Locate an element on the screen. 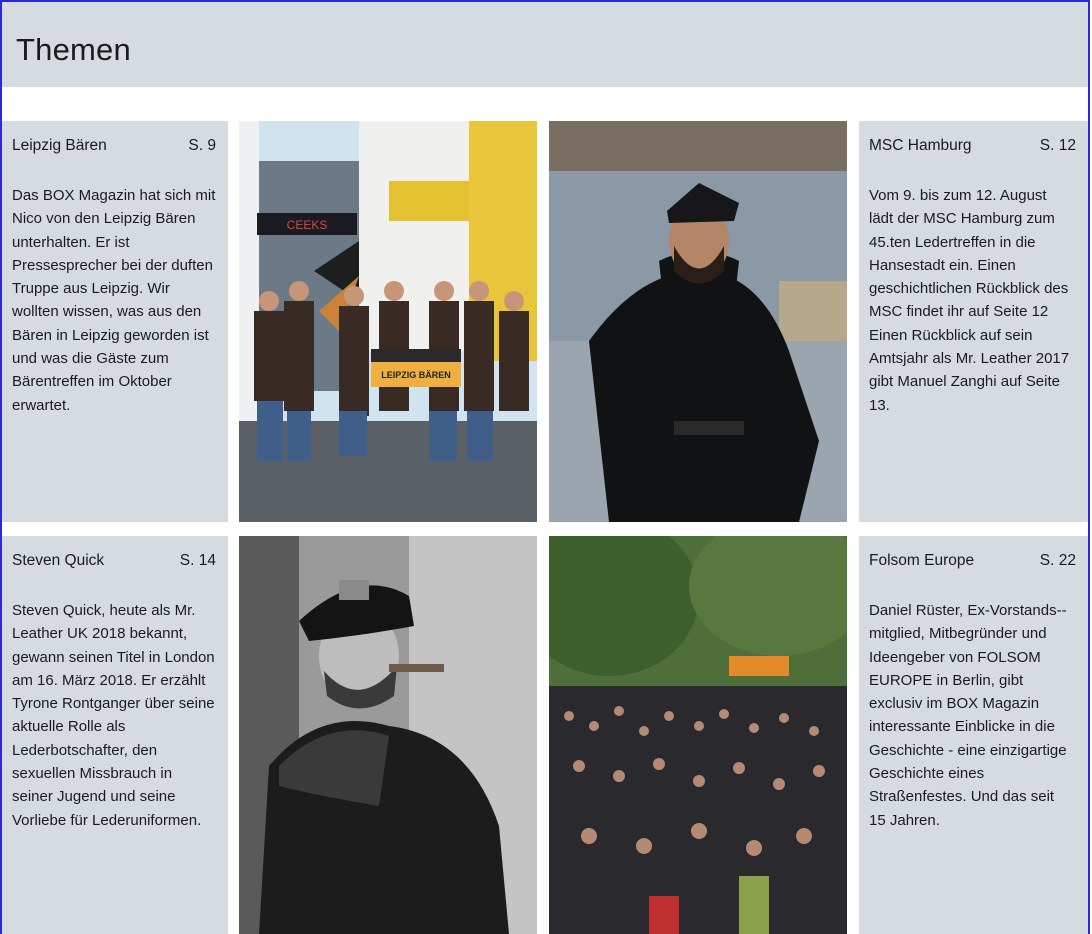  msc-hamburg-photo is located at coordinates (698, 321).